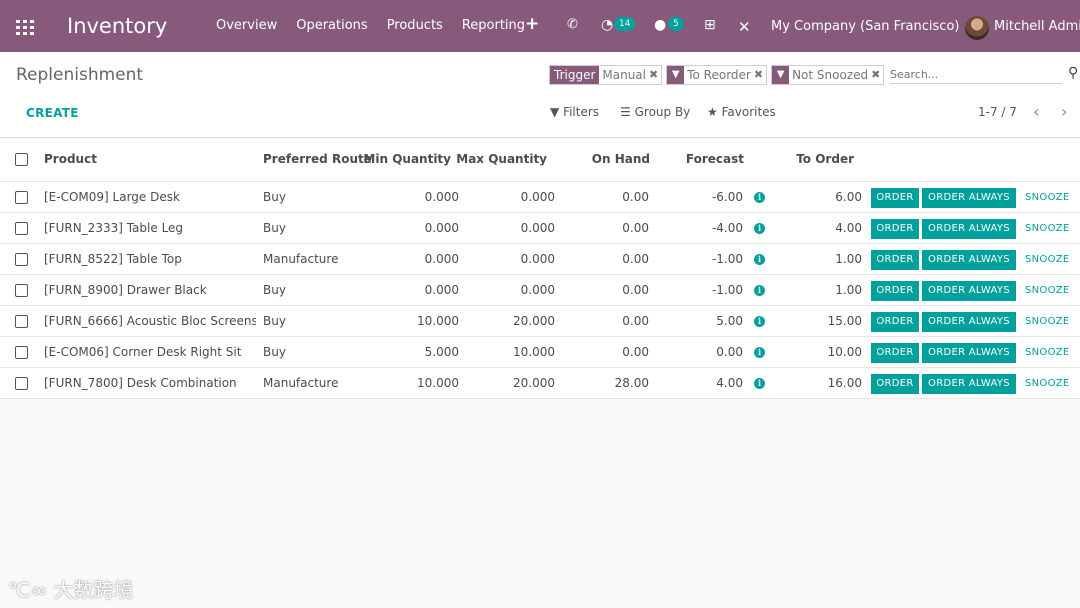 Image resolution: width=1080 pixels, height=608 pixels. Describe the element at coordinates (702, 159) in the screenshot. I see `column-header-forecast: Forecast` at that location.